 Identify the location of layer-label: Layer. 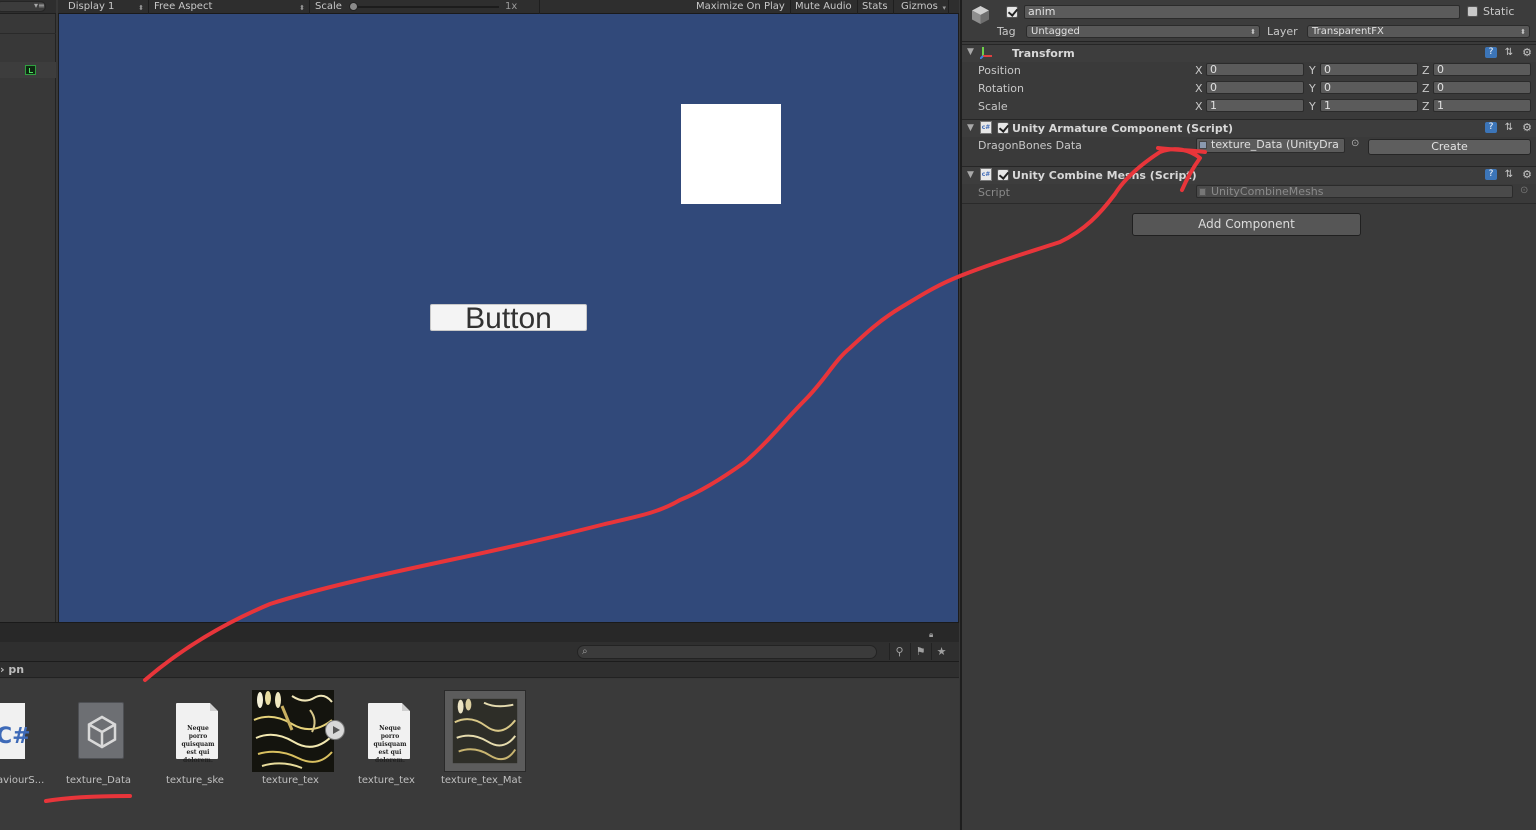
(1282, 31).